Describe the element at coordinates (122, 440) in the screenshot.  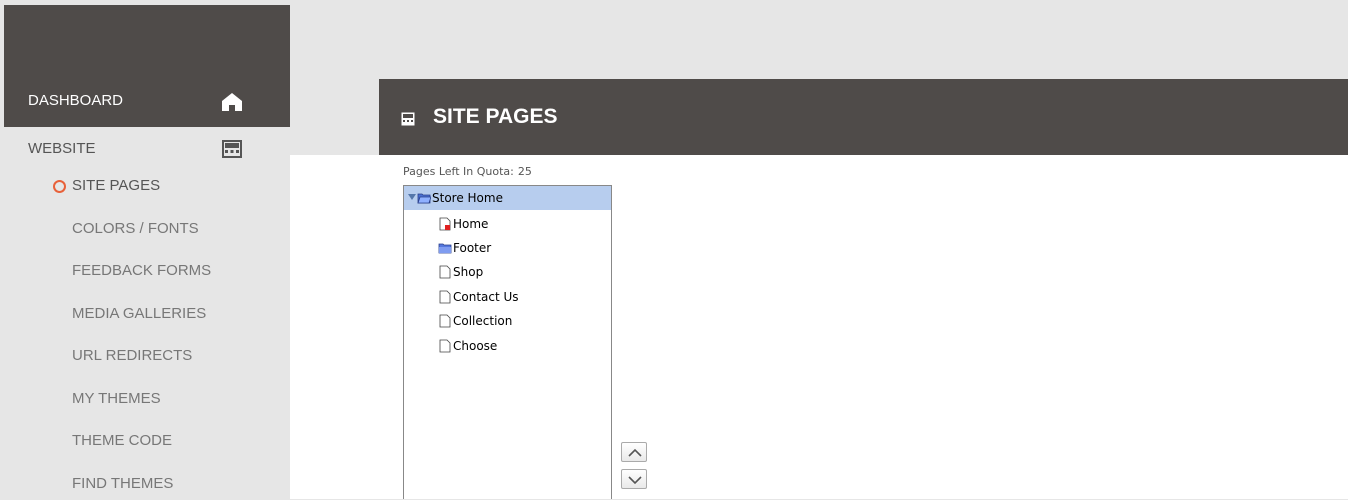
I see `sidebar-item-label: THEME CODE` at that location.